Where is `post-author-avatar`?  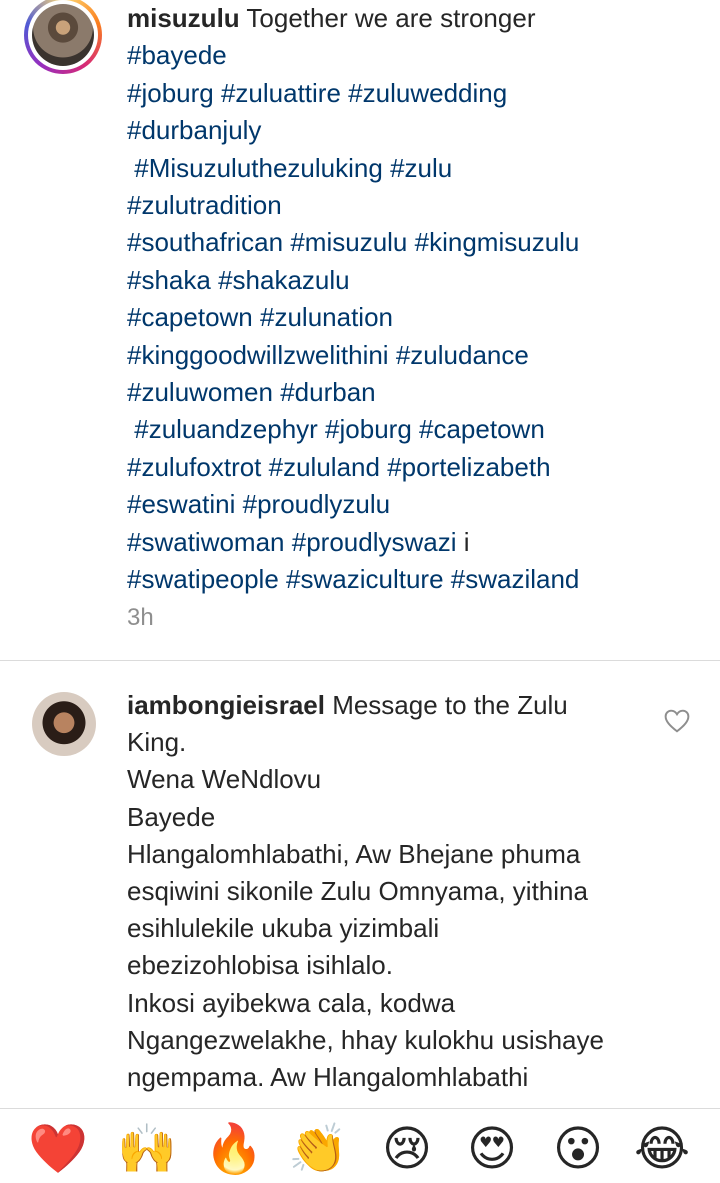
post-author-avatar is located at coordinates (63, 35).